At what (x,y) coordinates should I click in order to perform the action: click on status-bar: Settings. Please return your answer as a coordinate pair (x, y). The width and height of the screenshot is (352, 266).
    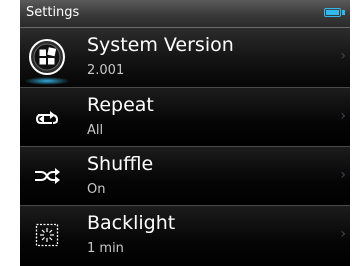
    Looking at the image, I should click on (185, 14).